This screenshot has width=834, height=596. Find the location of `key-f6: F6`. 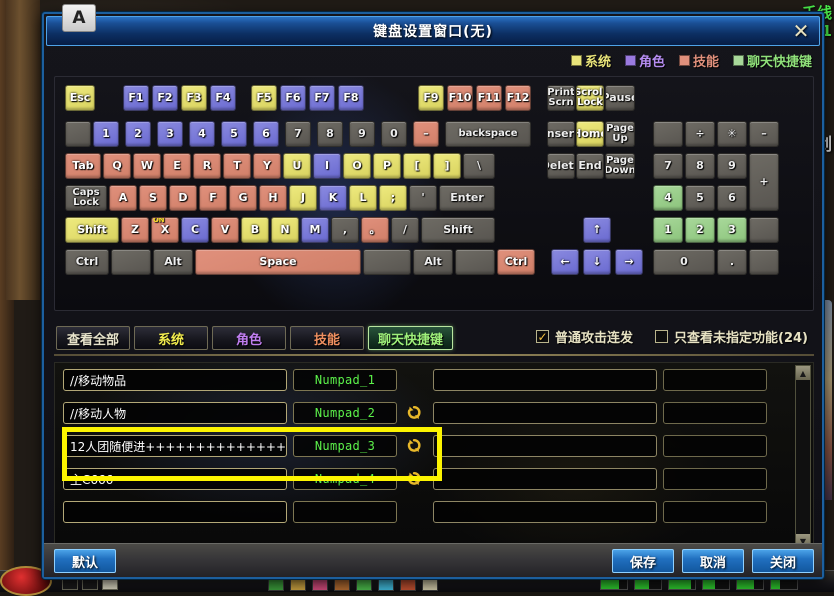

key-f6: F6 is located at coordinates (293, 98).